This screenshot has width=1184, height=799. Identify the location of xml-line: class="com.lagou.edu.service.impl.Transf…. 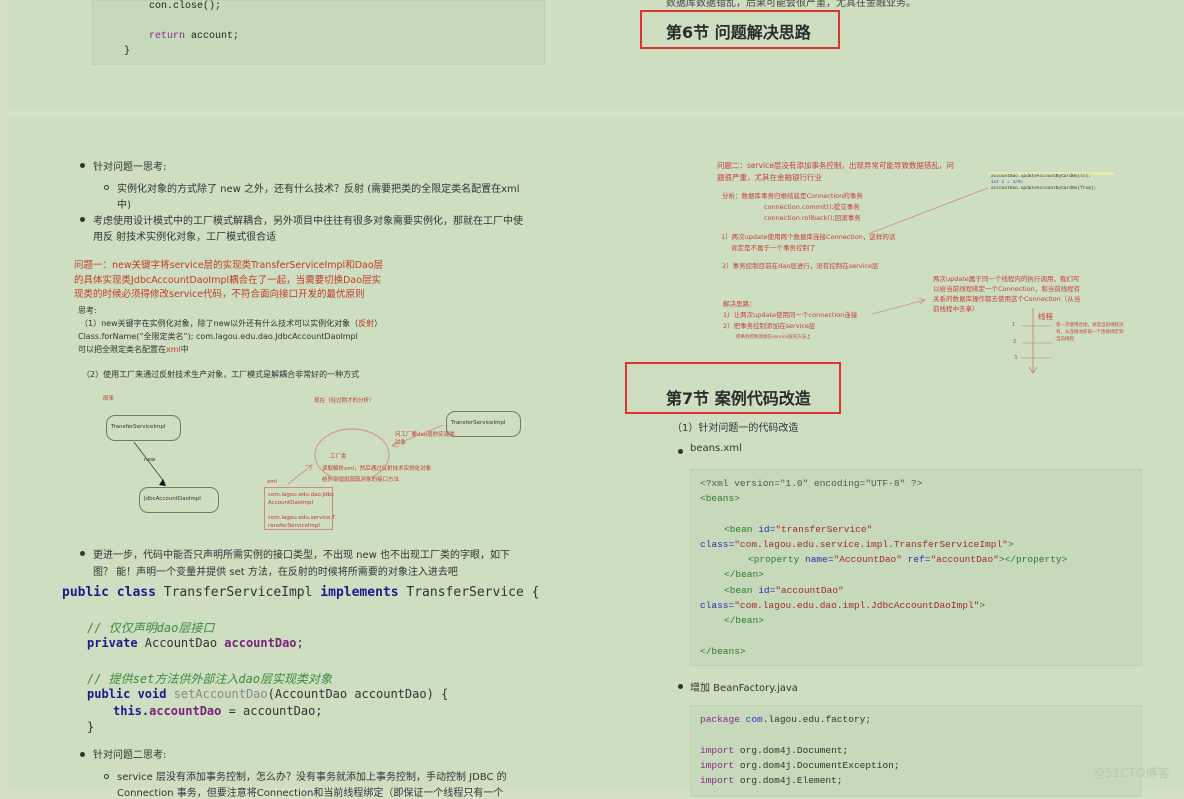
(857, 544).